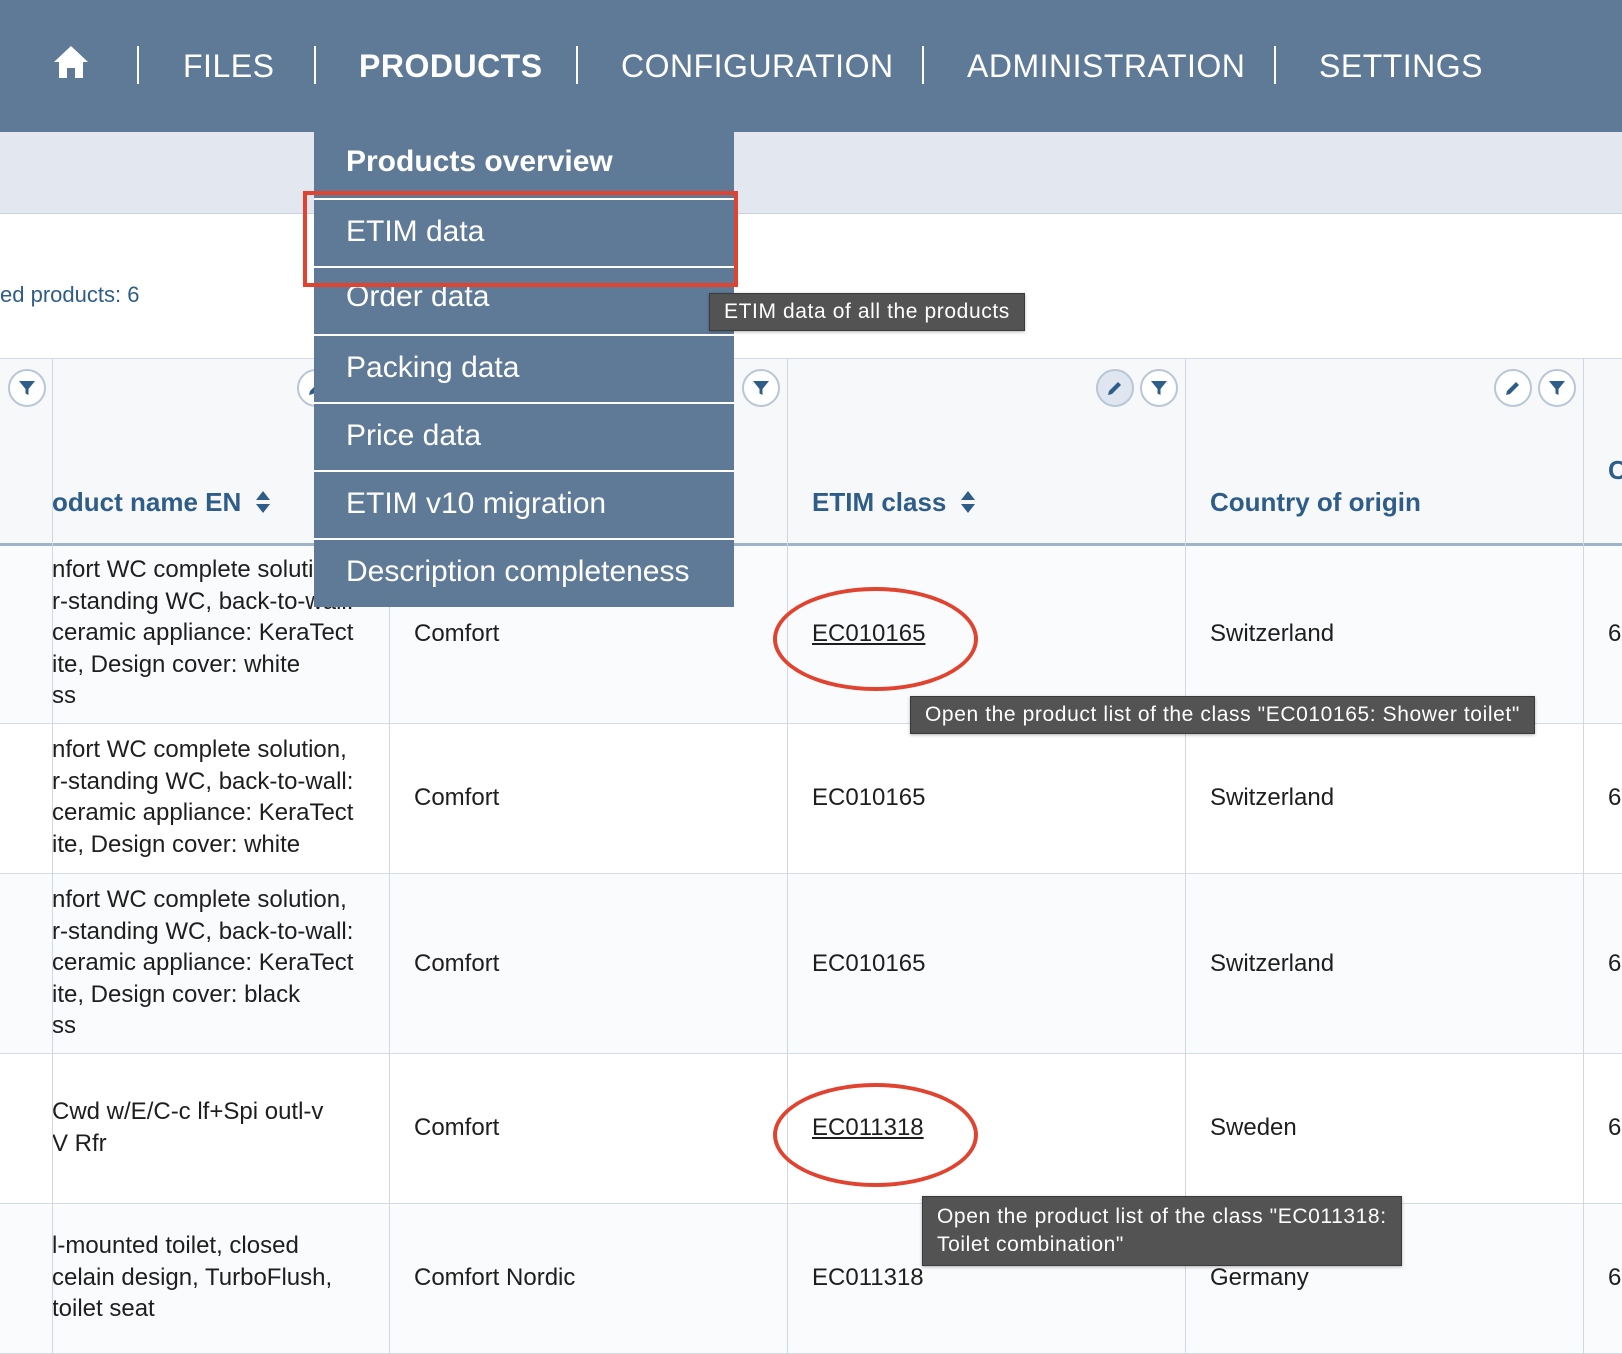  I want to click on column-header-etim-class: ETIM class, so click(894, 502).